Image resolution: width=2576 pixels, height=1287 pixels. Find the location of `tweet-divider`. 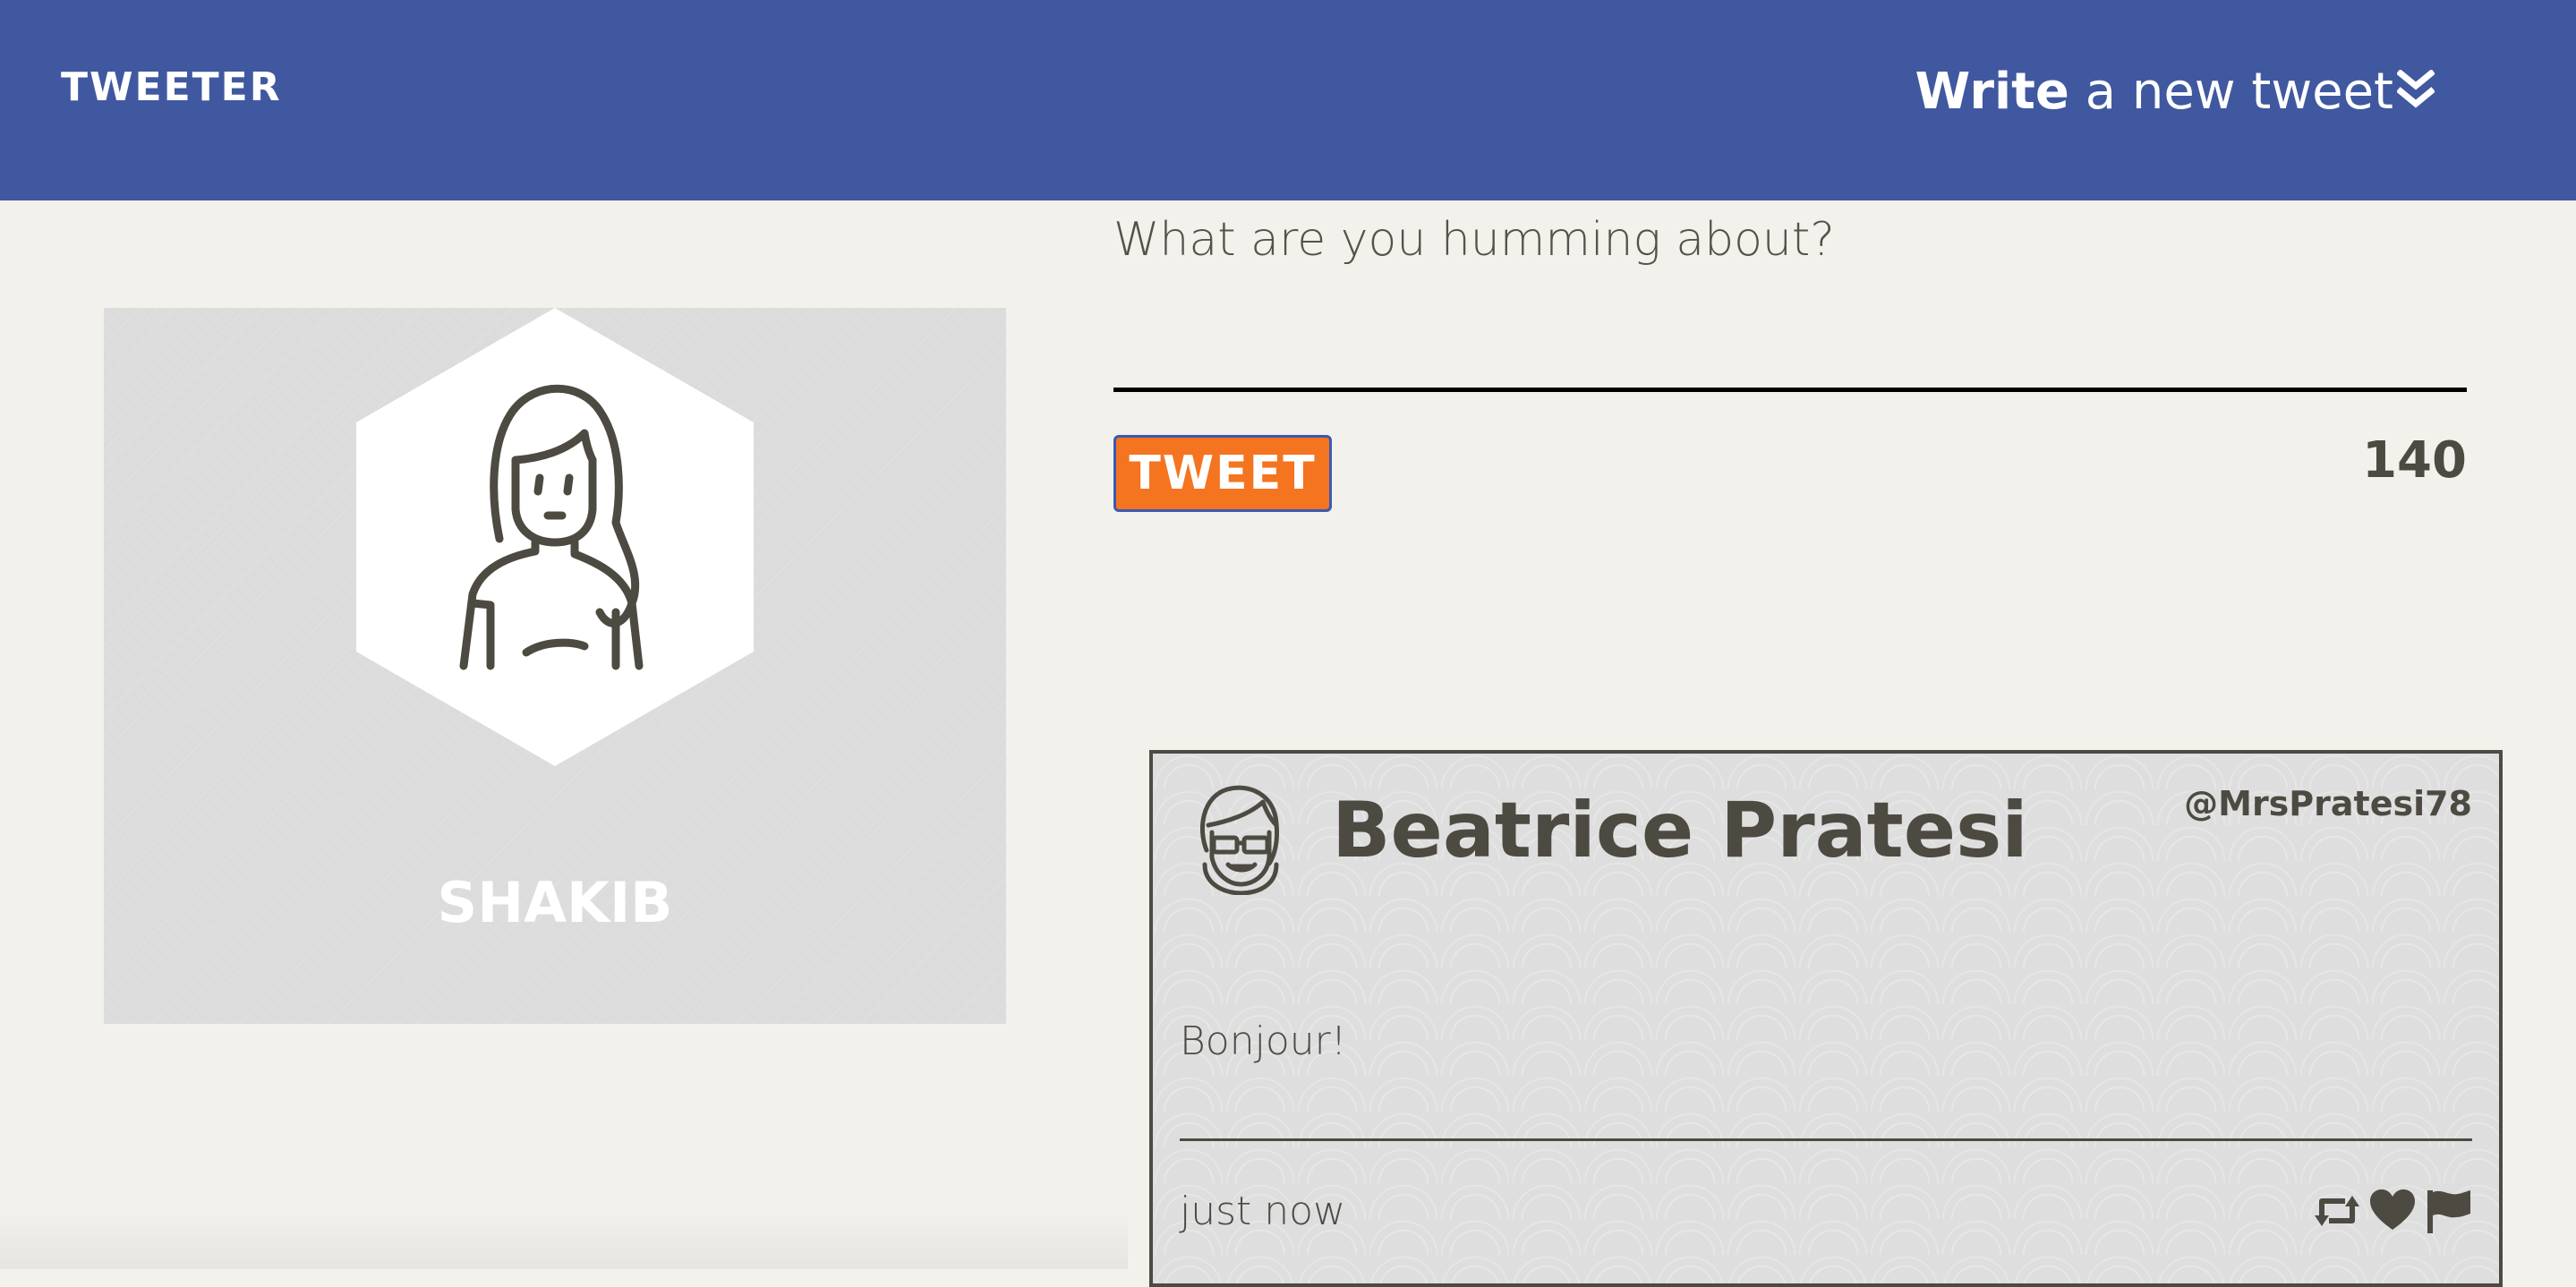

tweet-divider is located at coordinates (1826, 1139).